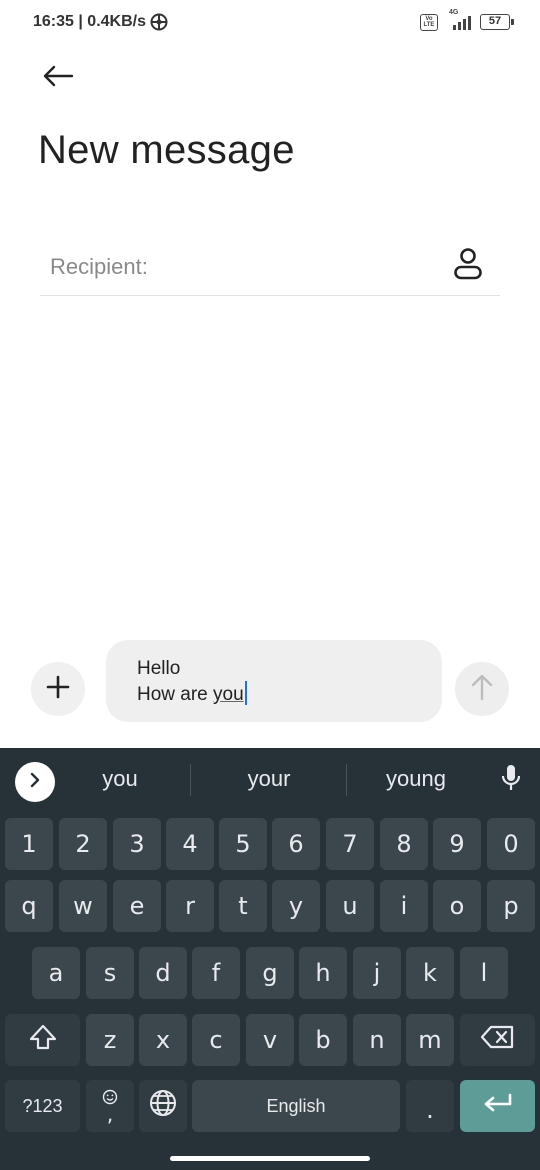 The height and width of the screenshot is (1170, 540). What do you see at coordinates (270, 24) in the screenshot?
I see `status-bar: 16:35 | 0.4KB/s Vo LTE 4G 57` at bounding box center [270, 24].